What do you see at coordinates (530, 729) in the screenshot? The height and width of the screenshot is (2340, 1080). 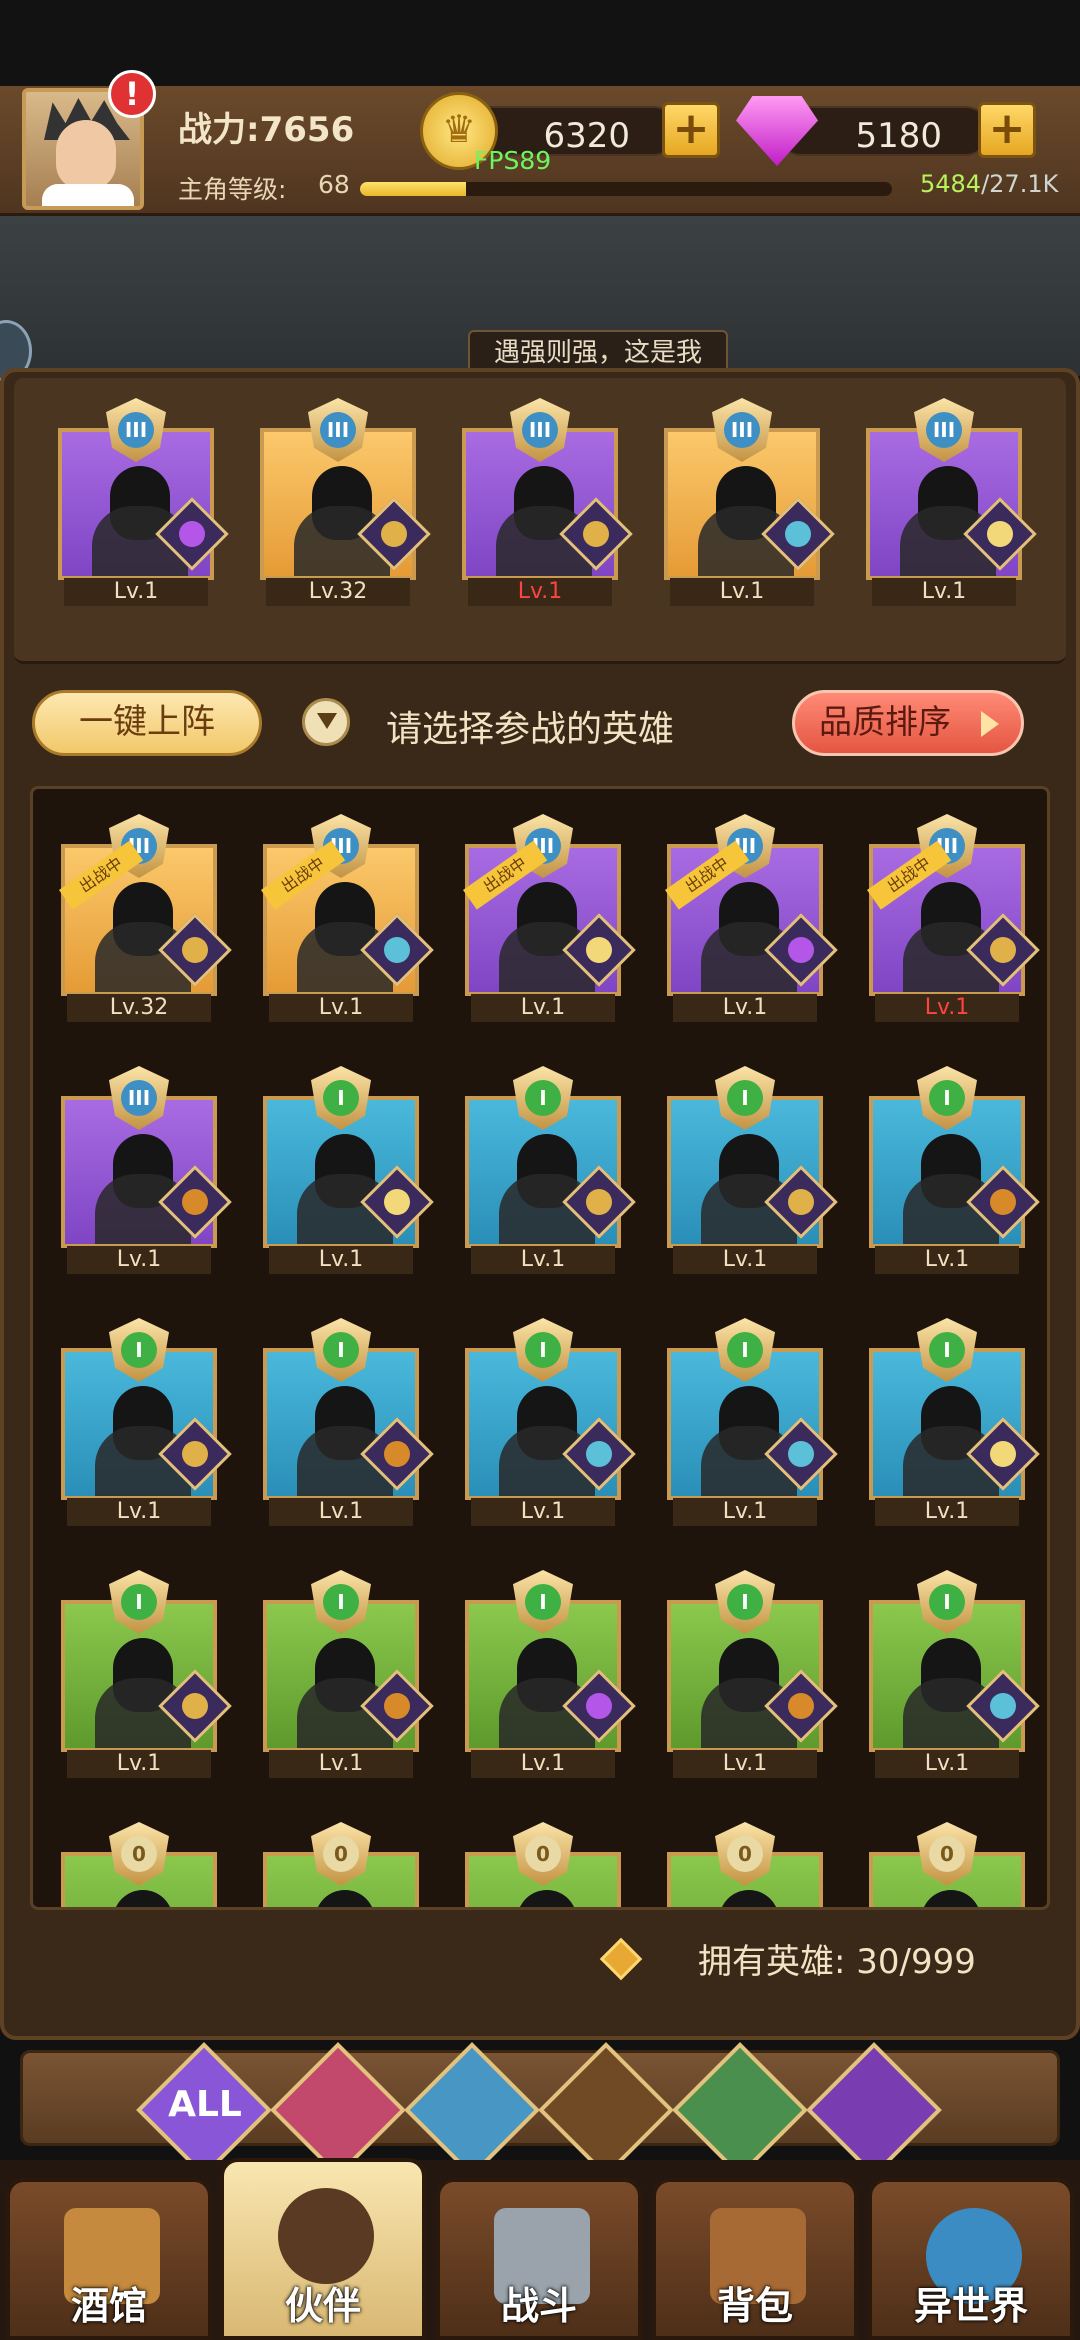 I see `choose-hero-hint: 请选择参战的英雄` at bounding box center [530, 729].